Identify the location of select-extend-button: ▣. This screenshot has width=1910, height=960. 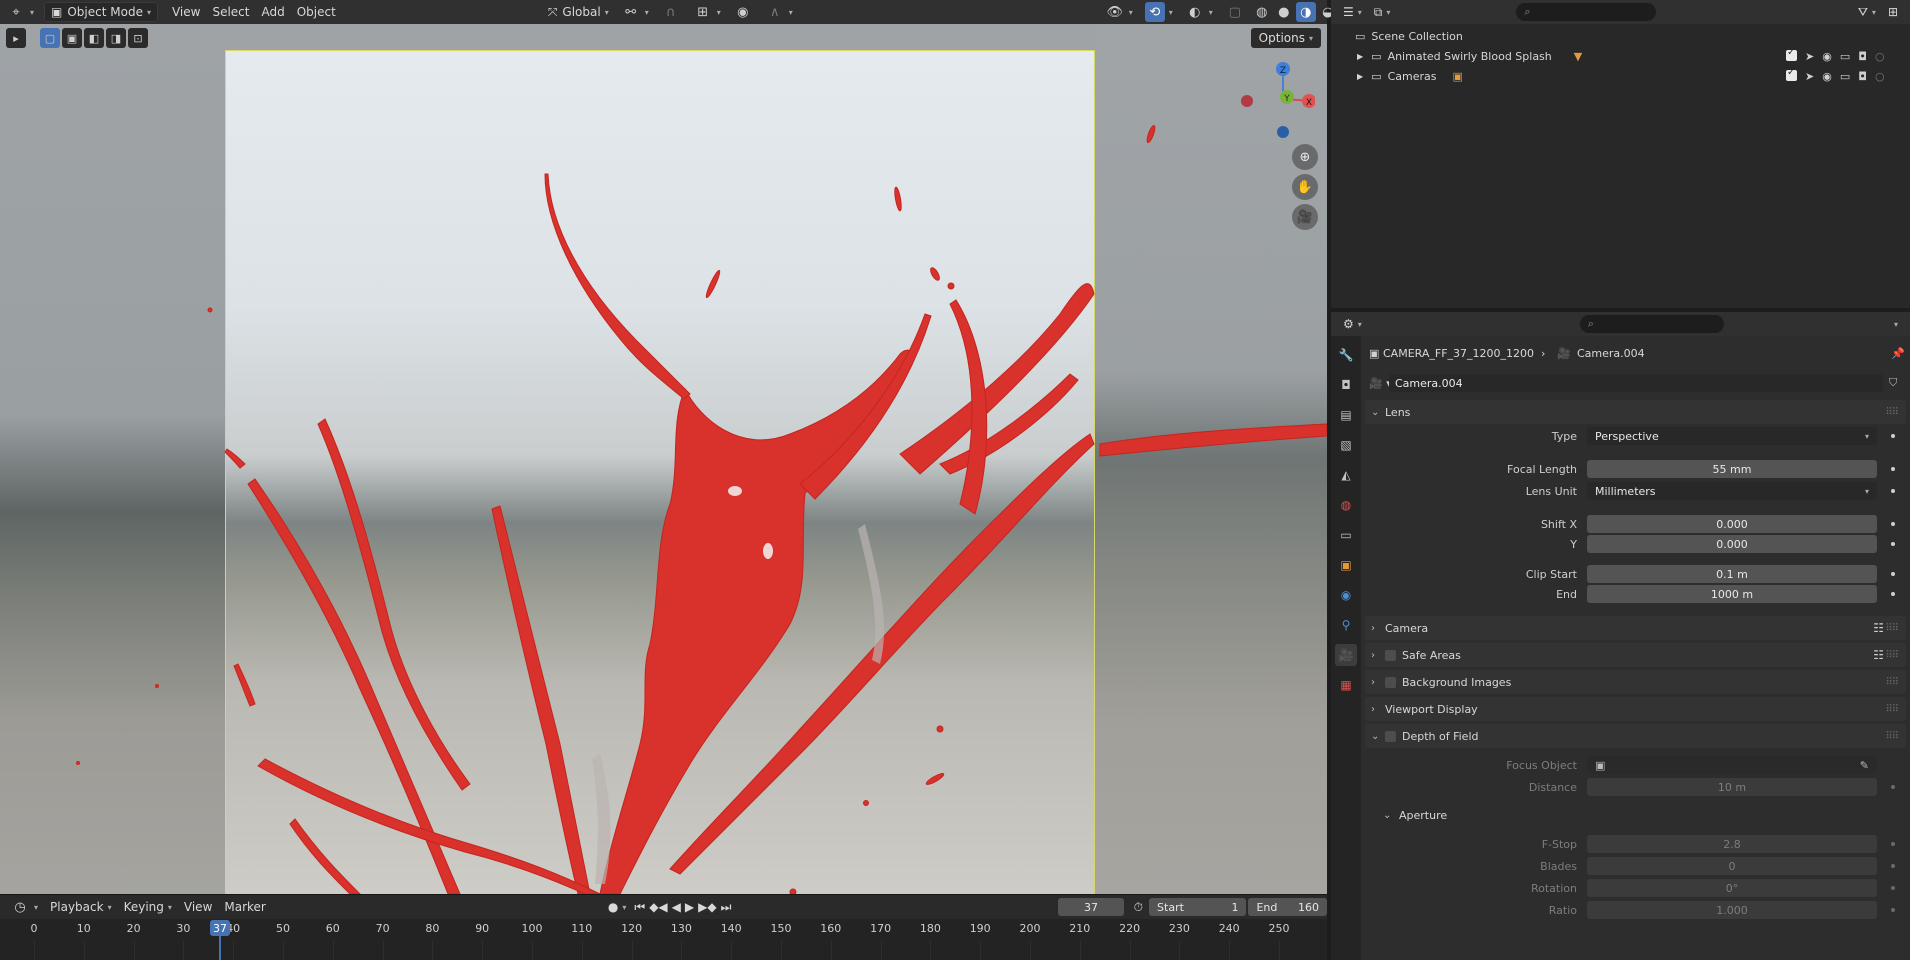
(72, 38).